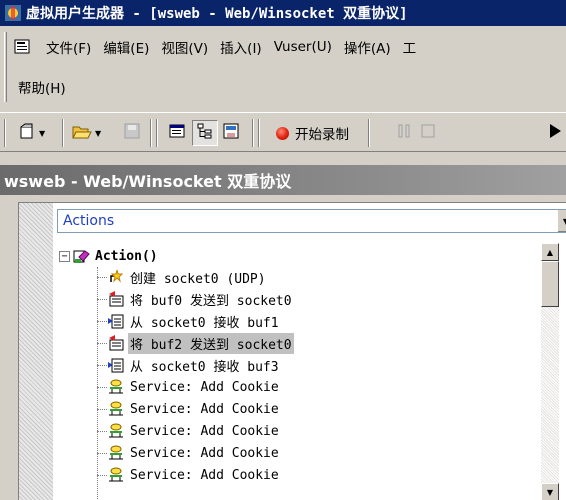 The image size is (566, 500). I want to click on new-document-icon, so click(27, 133).